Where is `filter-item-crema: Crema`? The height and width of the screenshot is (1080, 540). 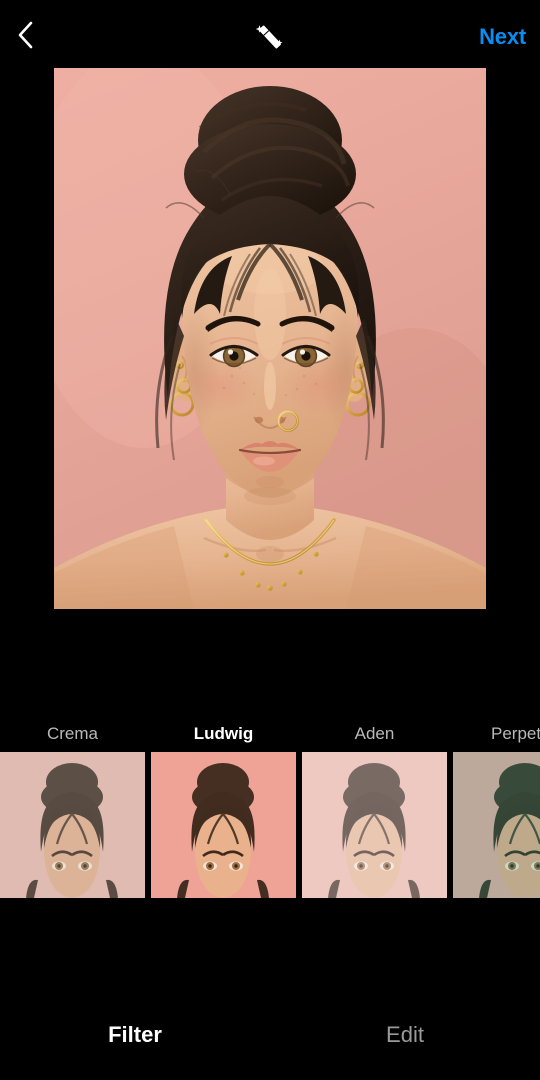 filter-item-crema: Crema is located at coordinates (72, 807).